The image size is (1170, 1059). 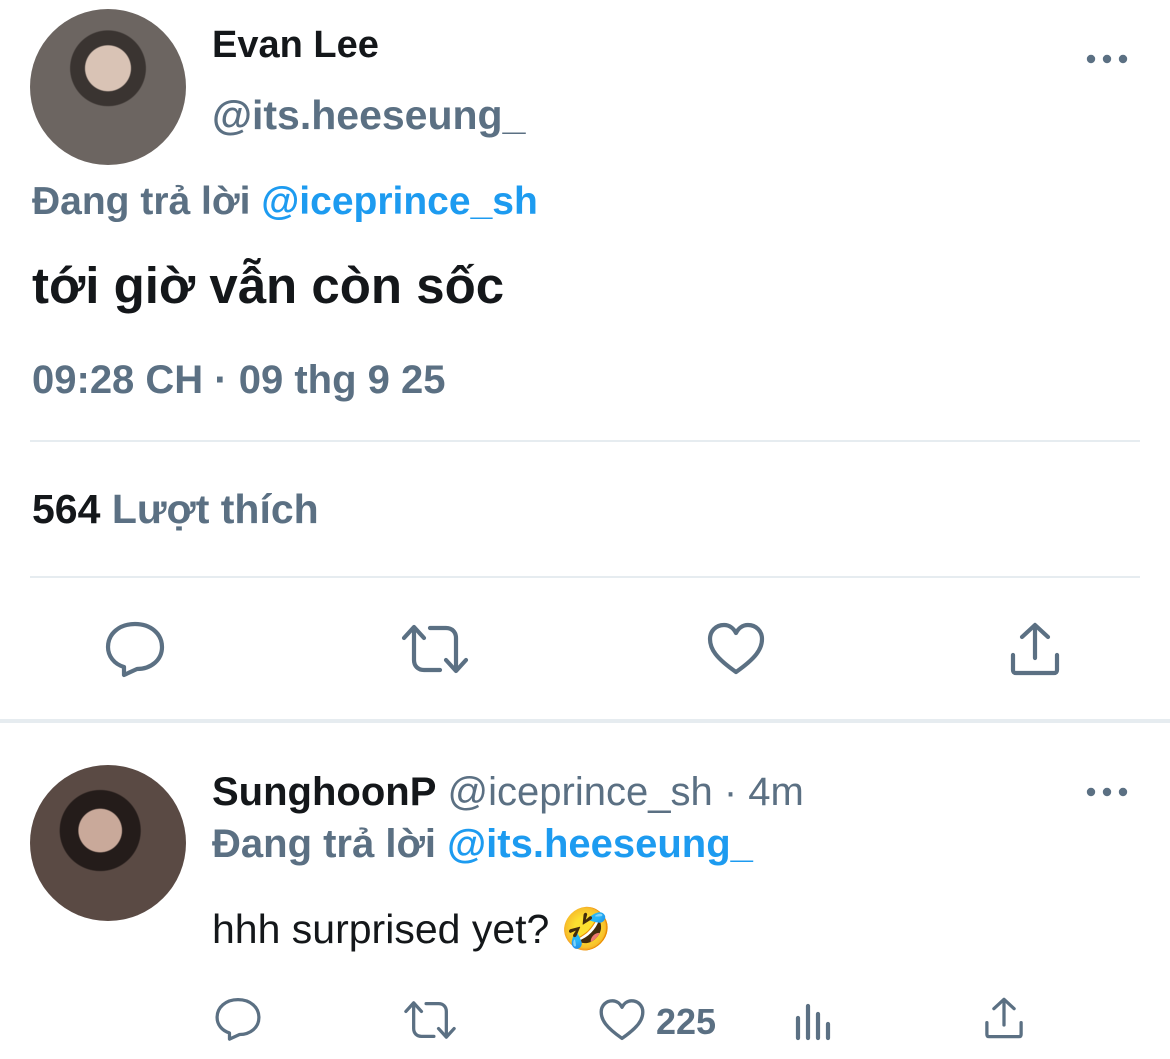 I want to click on reply-replying-to-link: @its.heeseung_, so click(x=600, y=844).